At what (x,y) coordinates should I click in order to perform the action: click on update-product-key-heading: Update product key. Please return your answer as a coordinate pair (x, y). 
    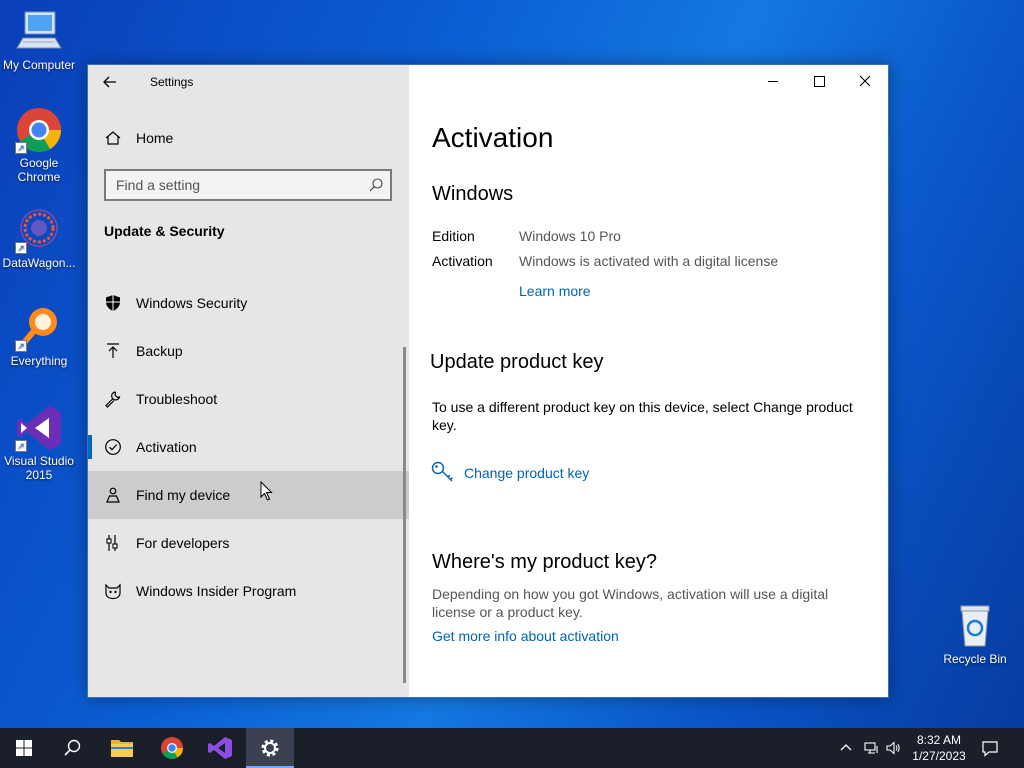
    Looking at the image, I should click on (517, 362).